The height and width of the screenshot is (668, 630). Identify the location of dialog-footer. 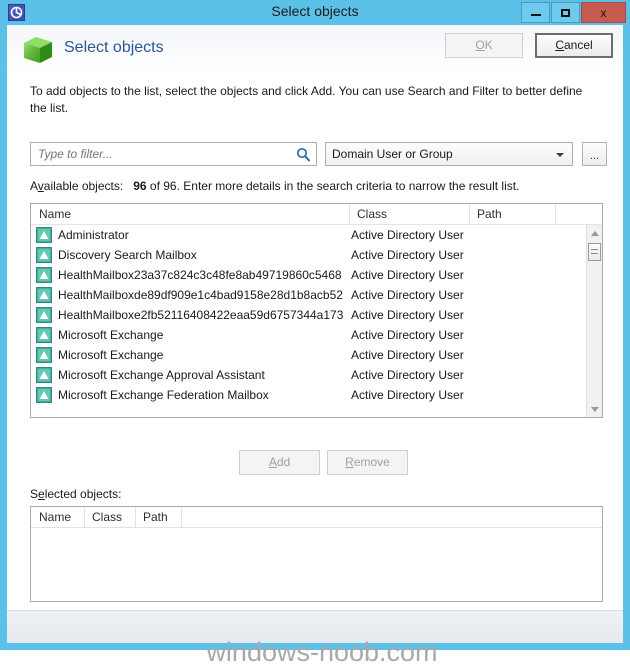
(315, 626).